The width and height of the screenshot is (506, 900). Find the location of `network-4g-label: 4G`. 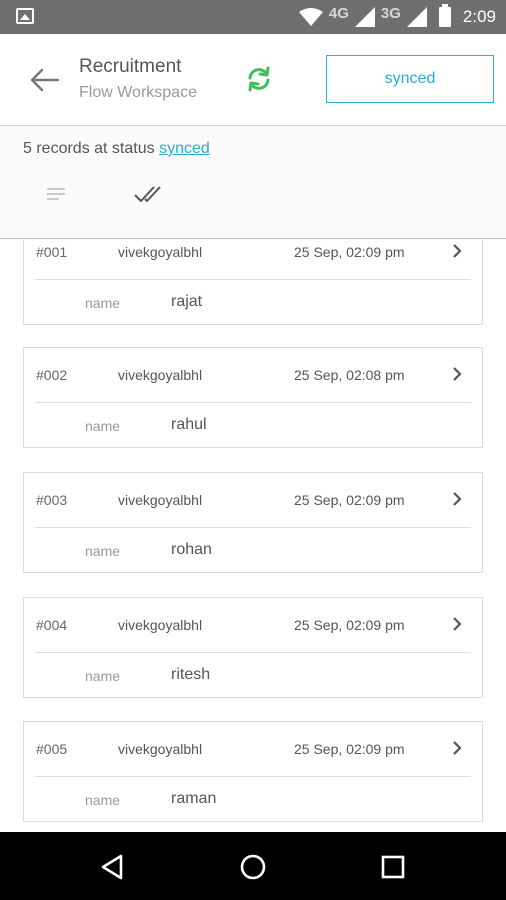

network-4g-label: 4G is located at coordinates (338, 13).